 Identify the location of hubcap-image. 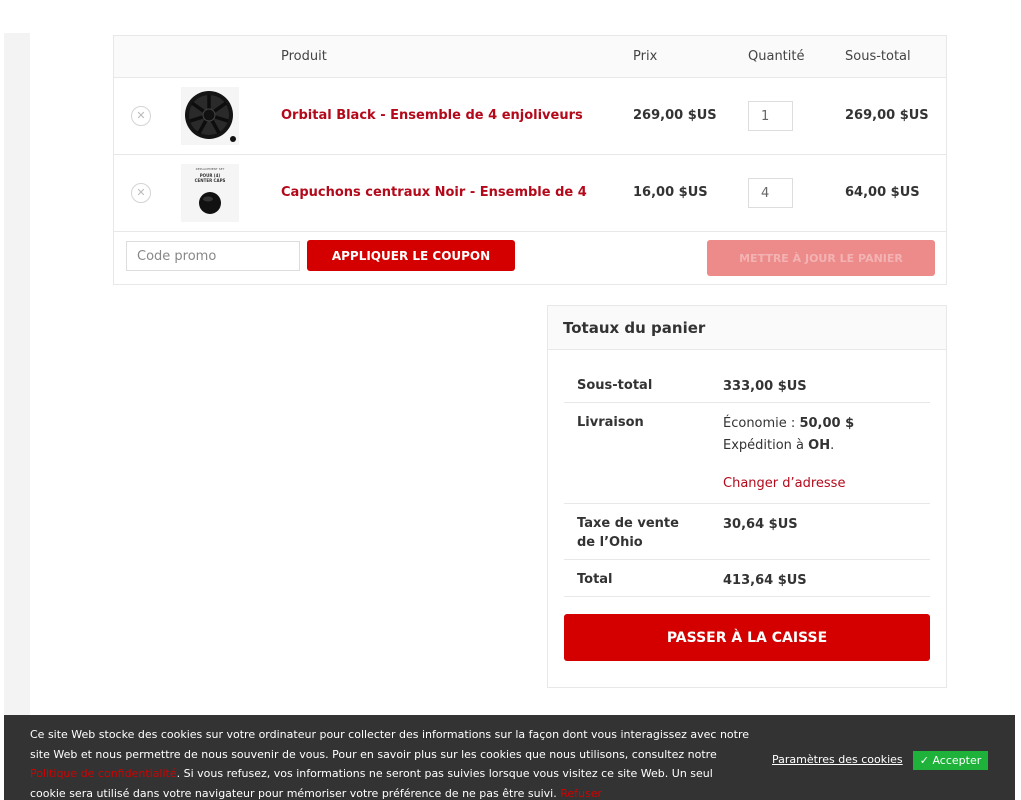
(210, 116).